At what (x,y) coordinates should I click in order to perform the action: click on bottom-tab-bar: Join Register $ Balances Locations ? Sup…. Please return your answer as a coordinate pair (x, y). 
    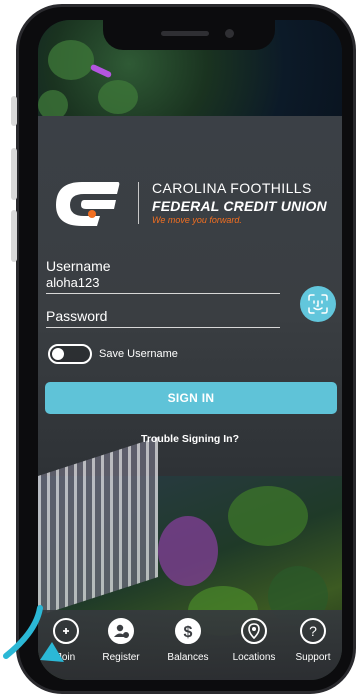
    Looking at the image, I should click on (190, 645).